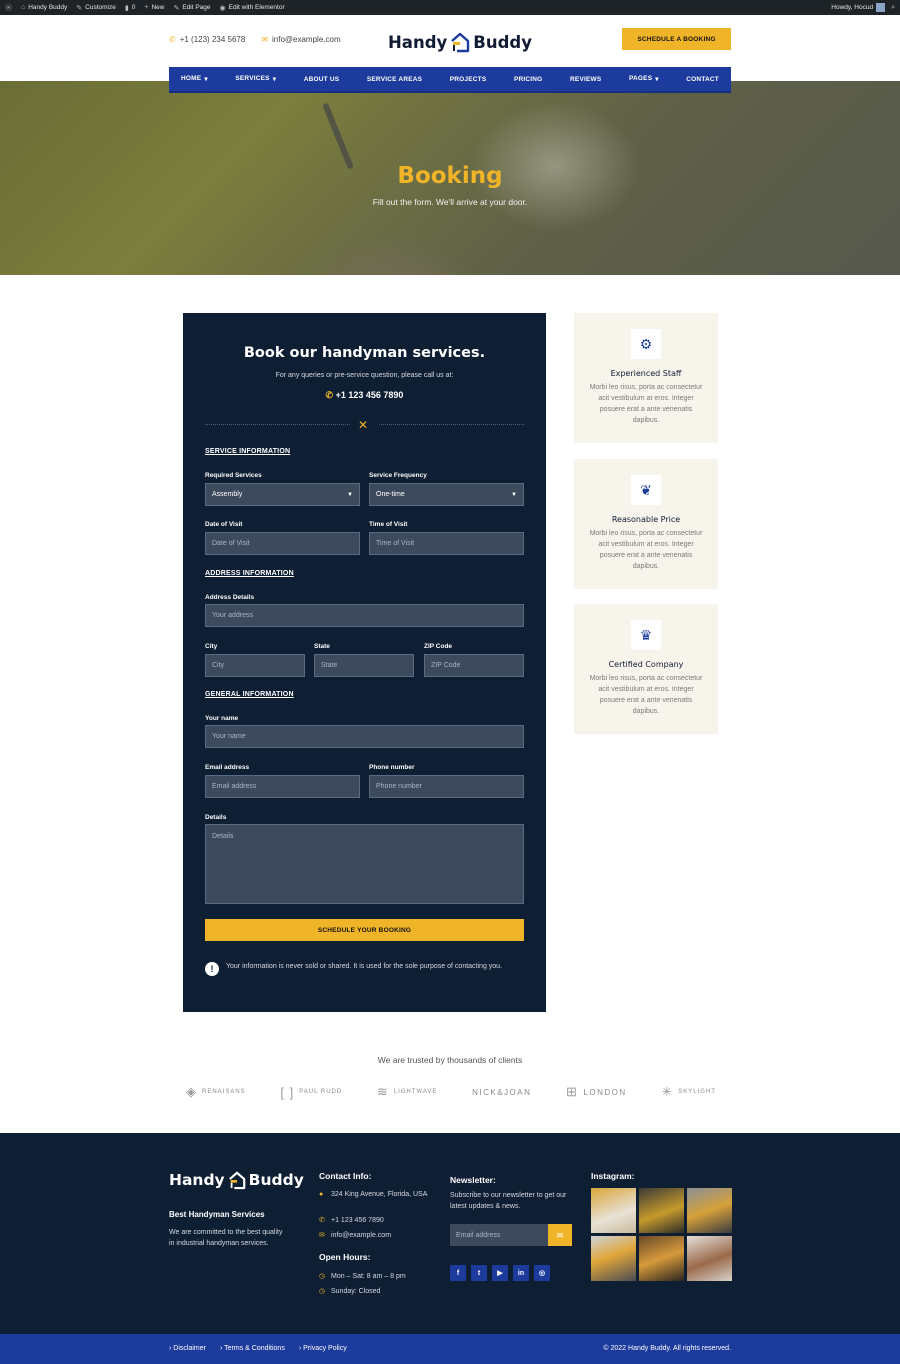 Image resolution: width=900 pixels, height=1364 pixels. Describe the element at coordinates (322, 79) in the screenshot. I see `nav-about-us: ABOUT US` at that location.